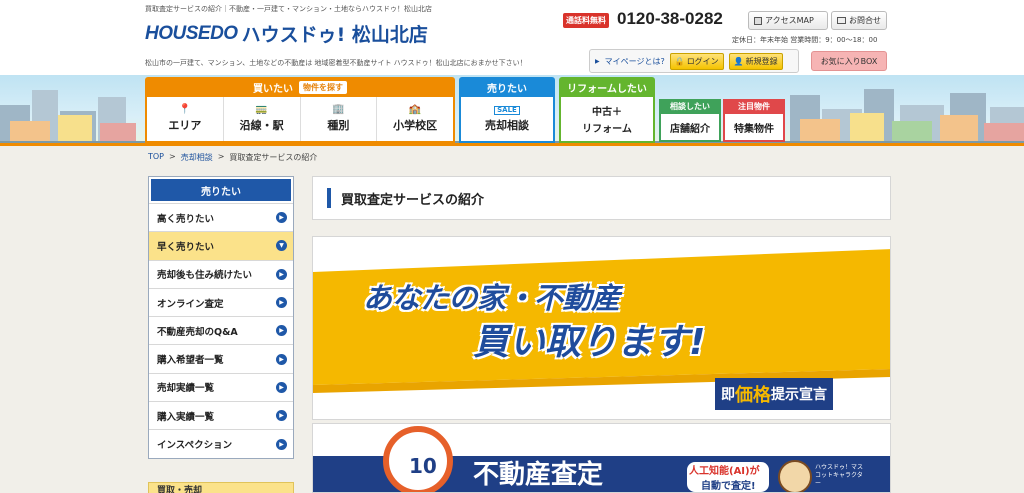 This screenshot has width=1024, height=493. What do you see at coordinates (754, 128) in the screenshot?
I see `nav-item-featured-properties: 特集物件` at bounding box center [754, 128].